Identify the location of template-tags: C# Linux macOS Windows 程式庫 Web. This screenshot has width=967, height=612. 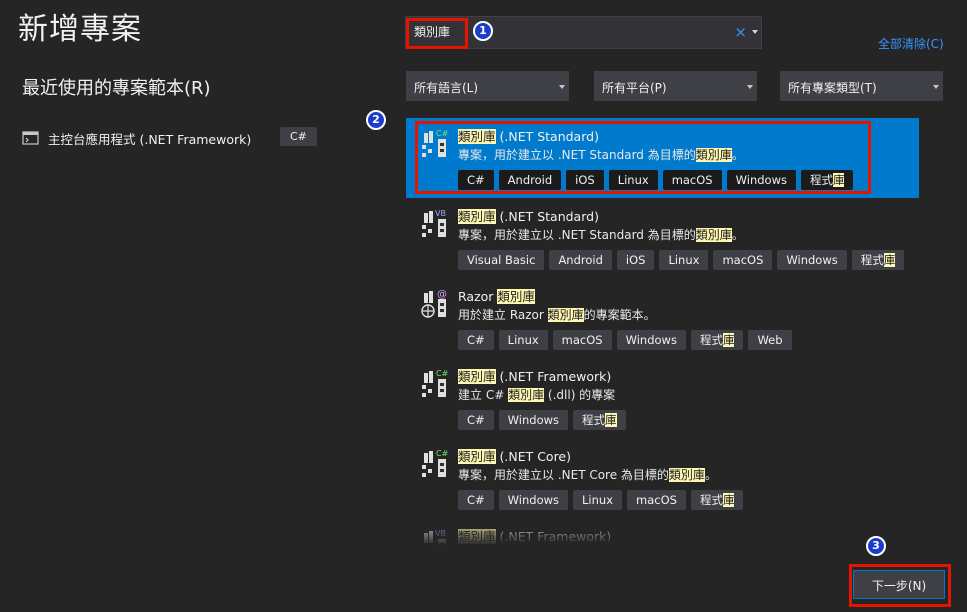
(625, 340).